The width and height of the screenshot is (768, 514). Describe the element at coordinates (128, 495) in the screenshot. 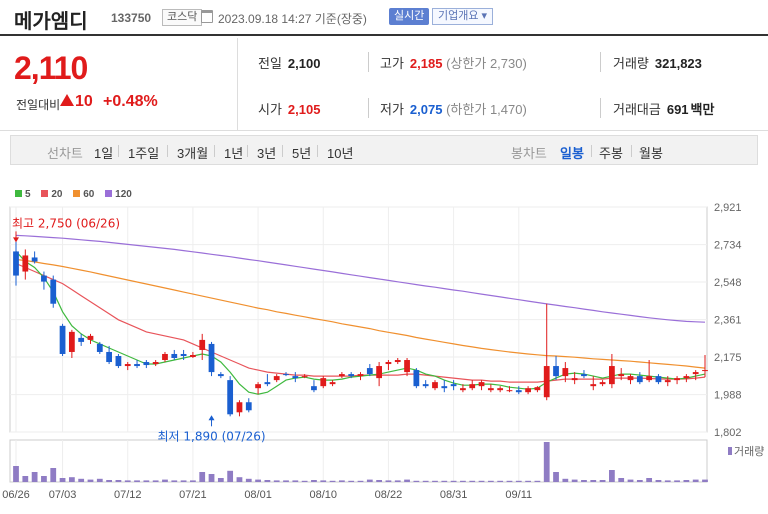

I see `x-tick-label: 07/12` at that location.